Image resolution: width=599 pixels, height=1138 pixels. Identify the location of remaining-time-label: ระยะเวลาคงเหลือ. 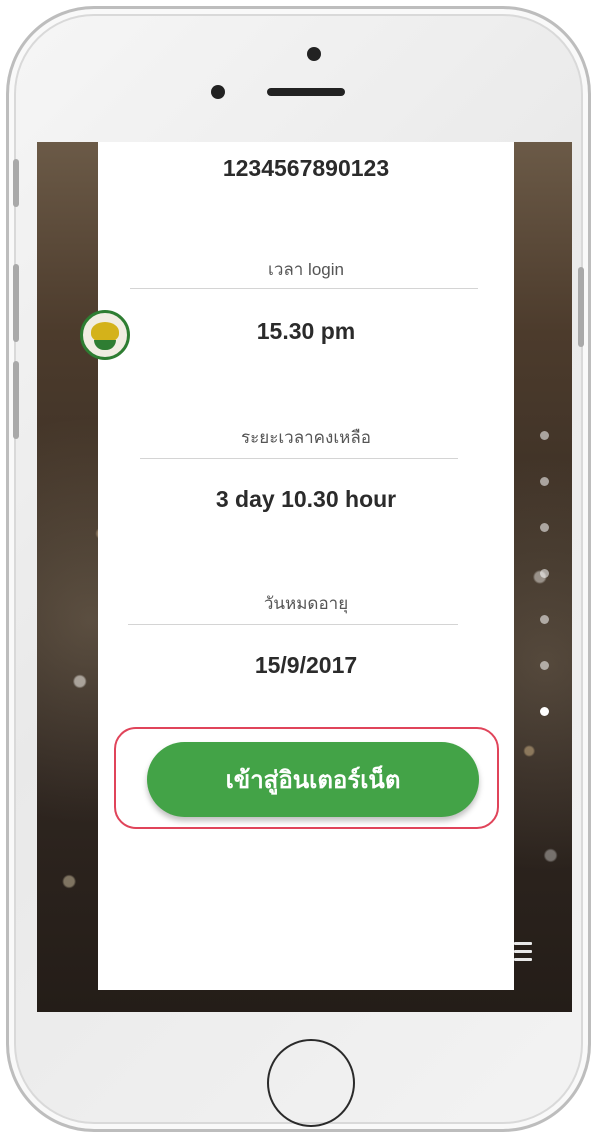
(306, 437).